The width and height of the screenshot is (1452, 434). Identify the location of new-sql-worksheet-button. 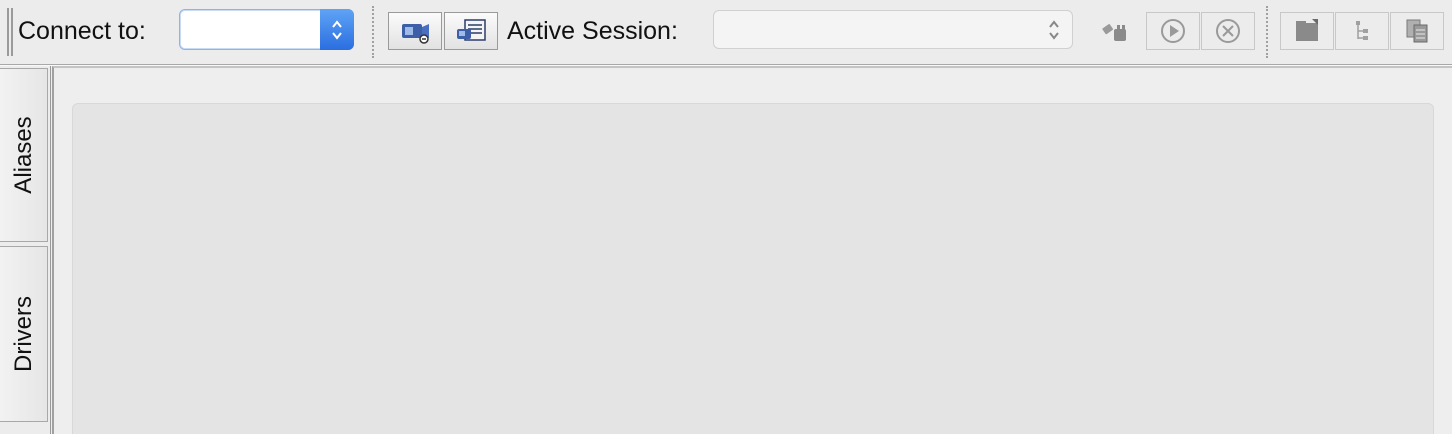
(1307, 31).